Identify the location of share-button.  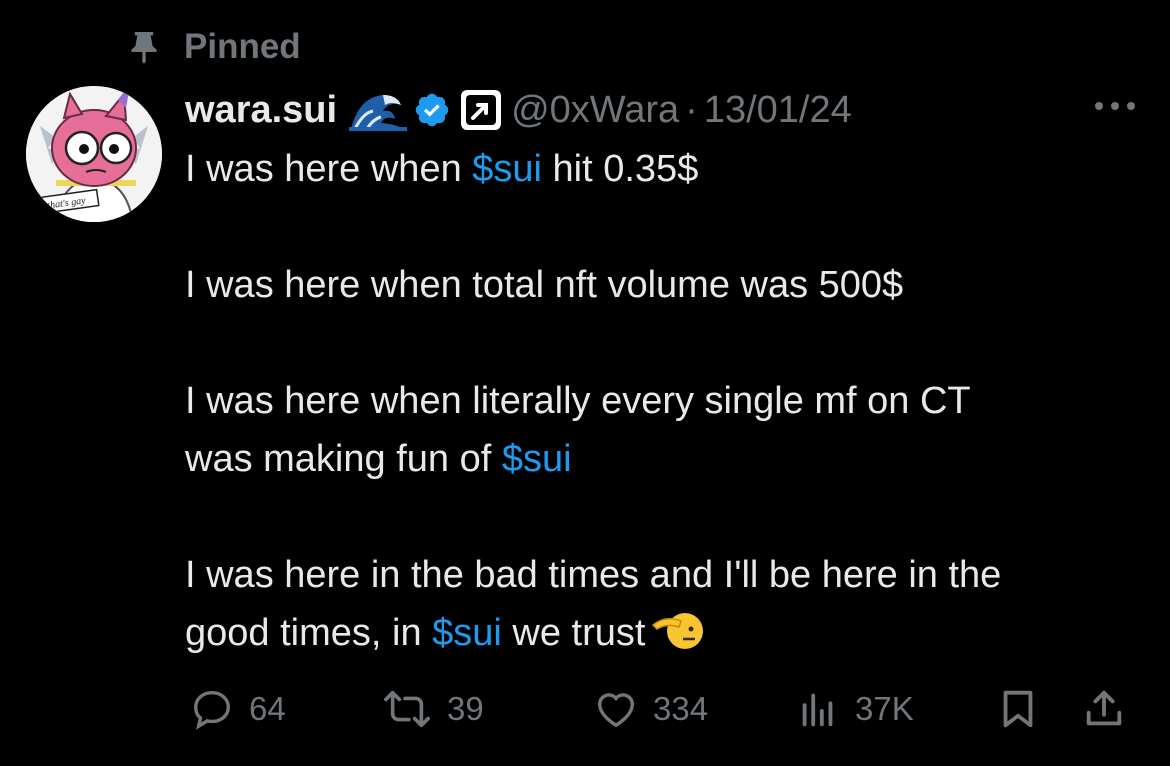
(1104, 709).